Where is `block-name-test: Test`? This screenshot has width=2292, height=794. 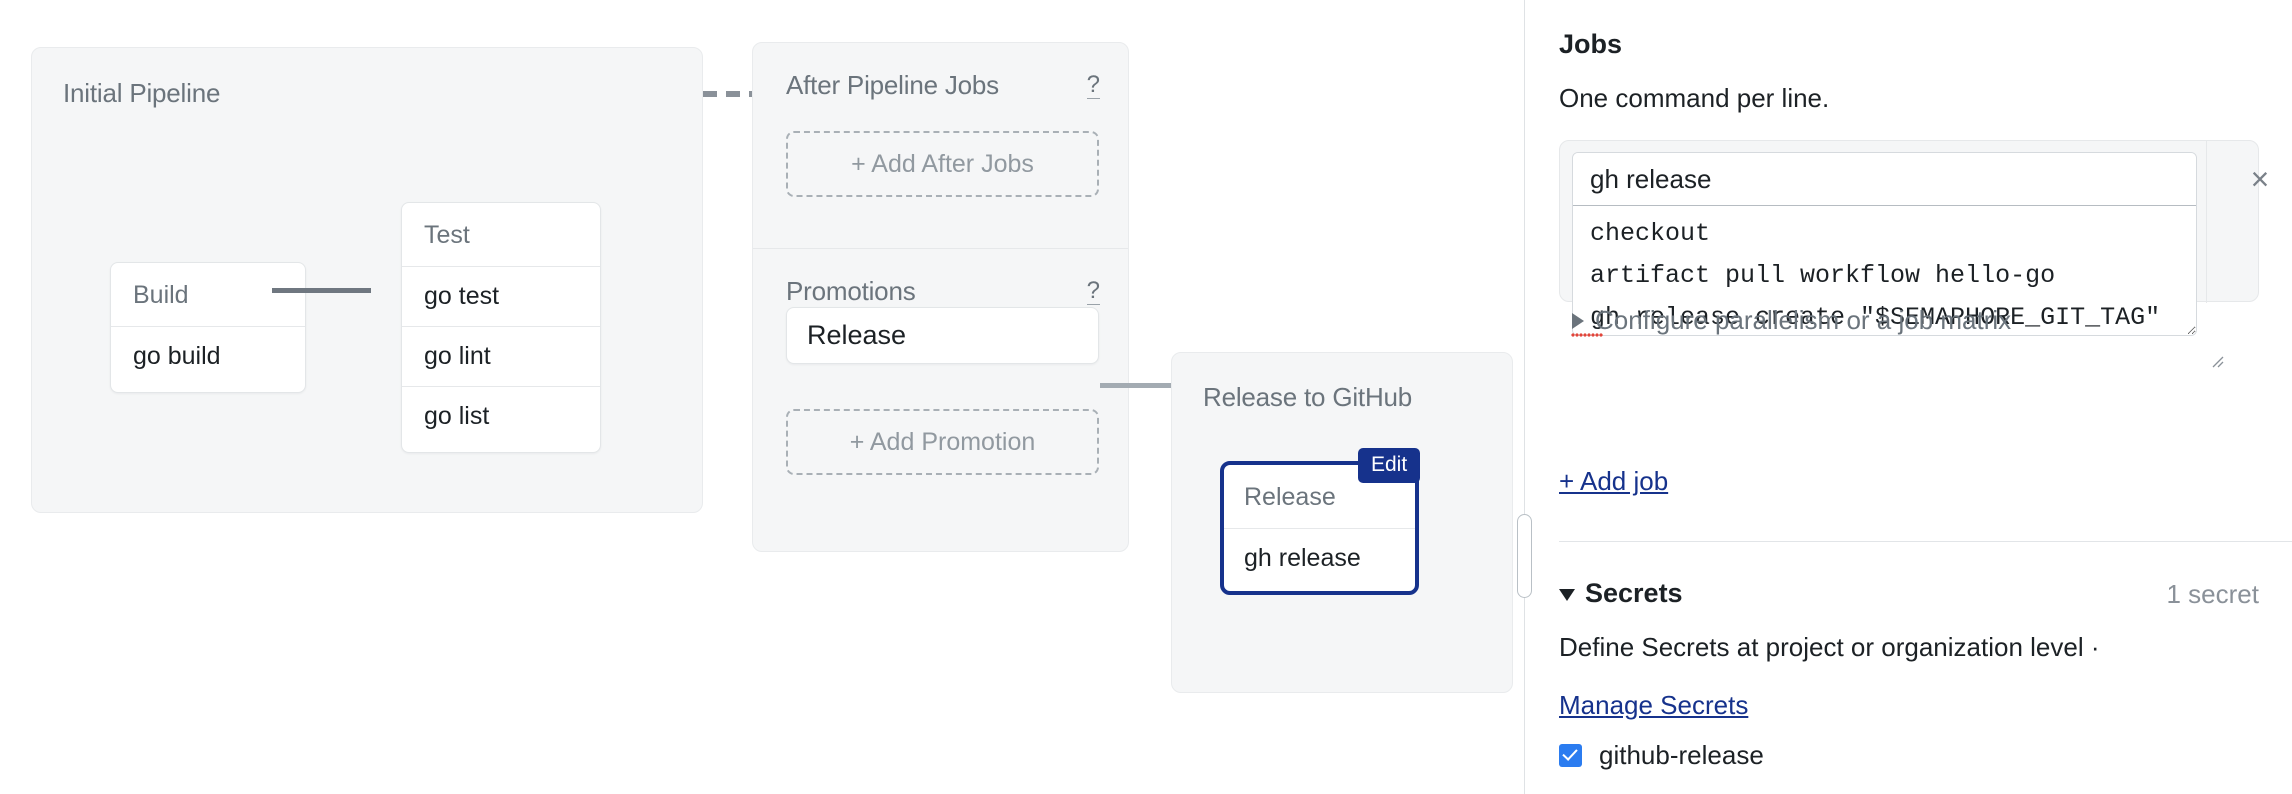 block-name-test: Test is located at coordinates (447, 235).